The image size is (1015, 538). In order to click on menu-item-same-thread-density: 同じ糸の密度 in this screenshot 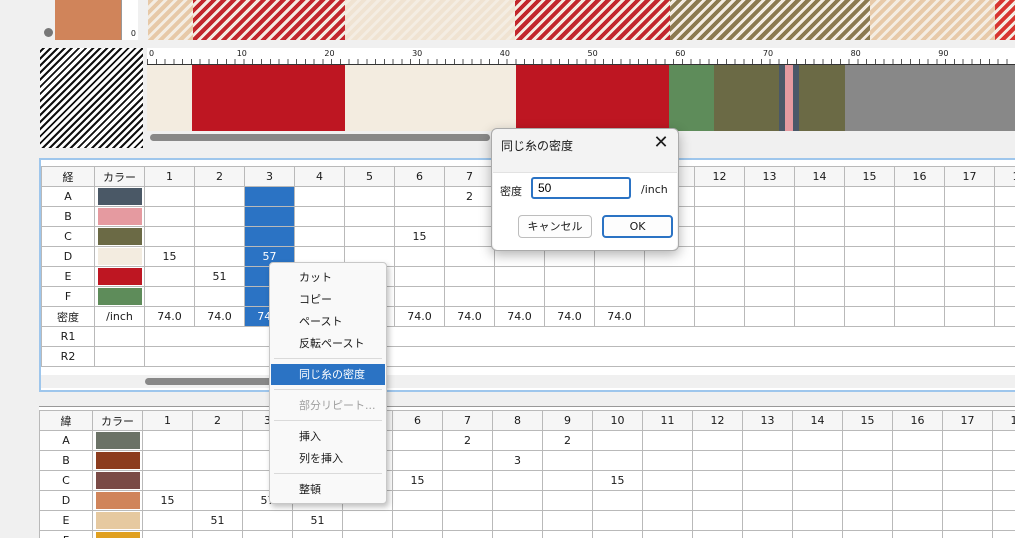, I will do `click(328, 374)`.